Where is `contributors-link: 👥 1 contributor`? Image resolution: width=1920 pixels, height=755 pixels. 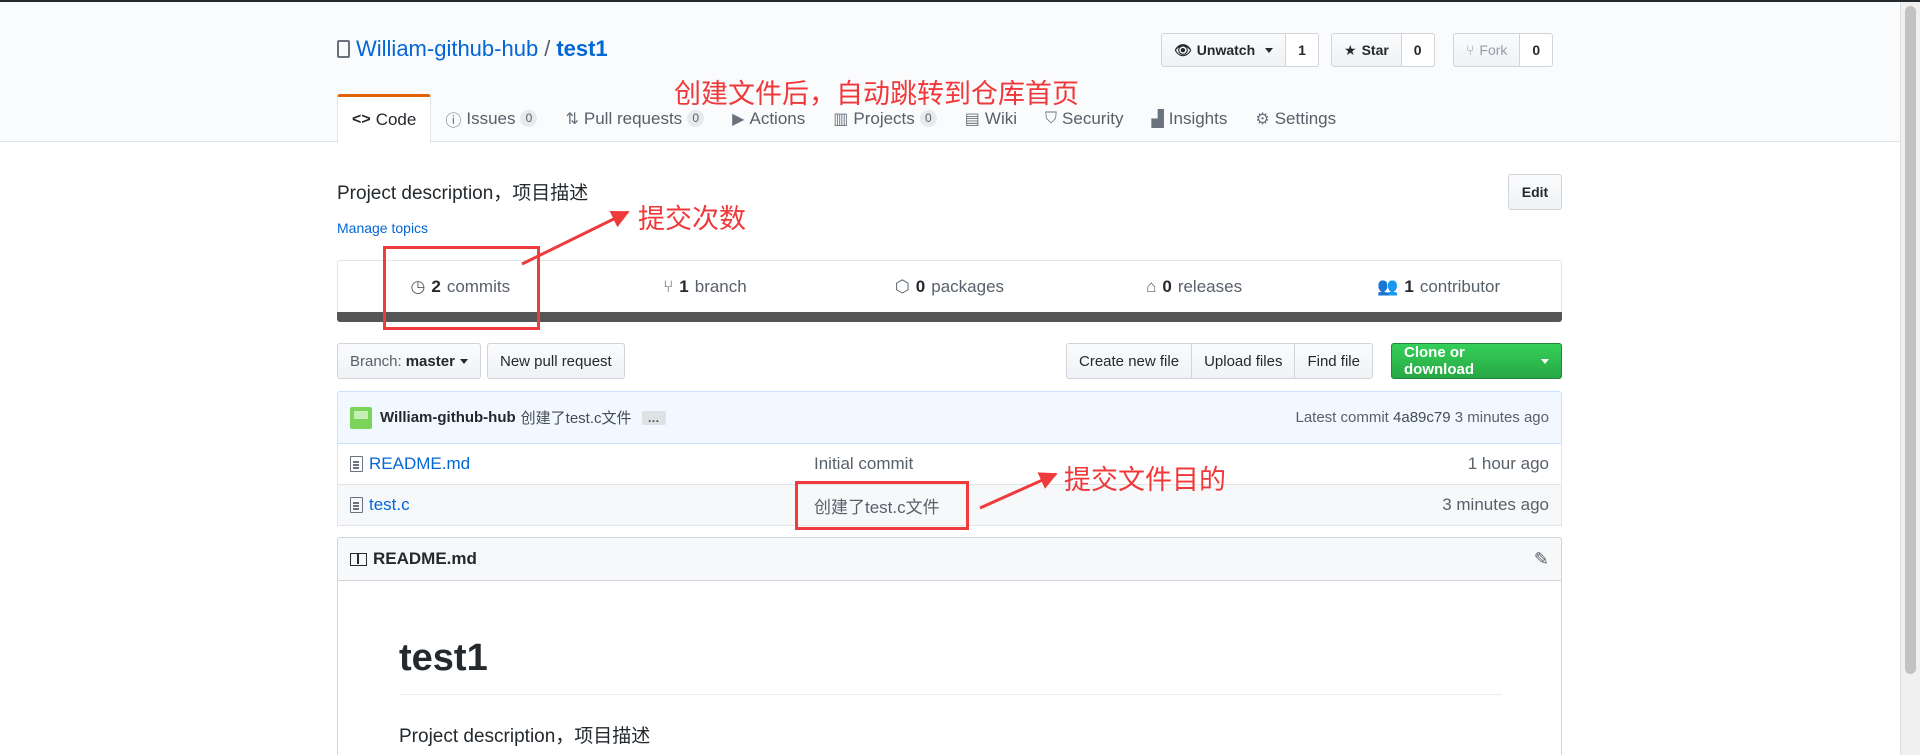 contributors-link: 👥 1 contributor is located at coordinates (1438, 287).